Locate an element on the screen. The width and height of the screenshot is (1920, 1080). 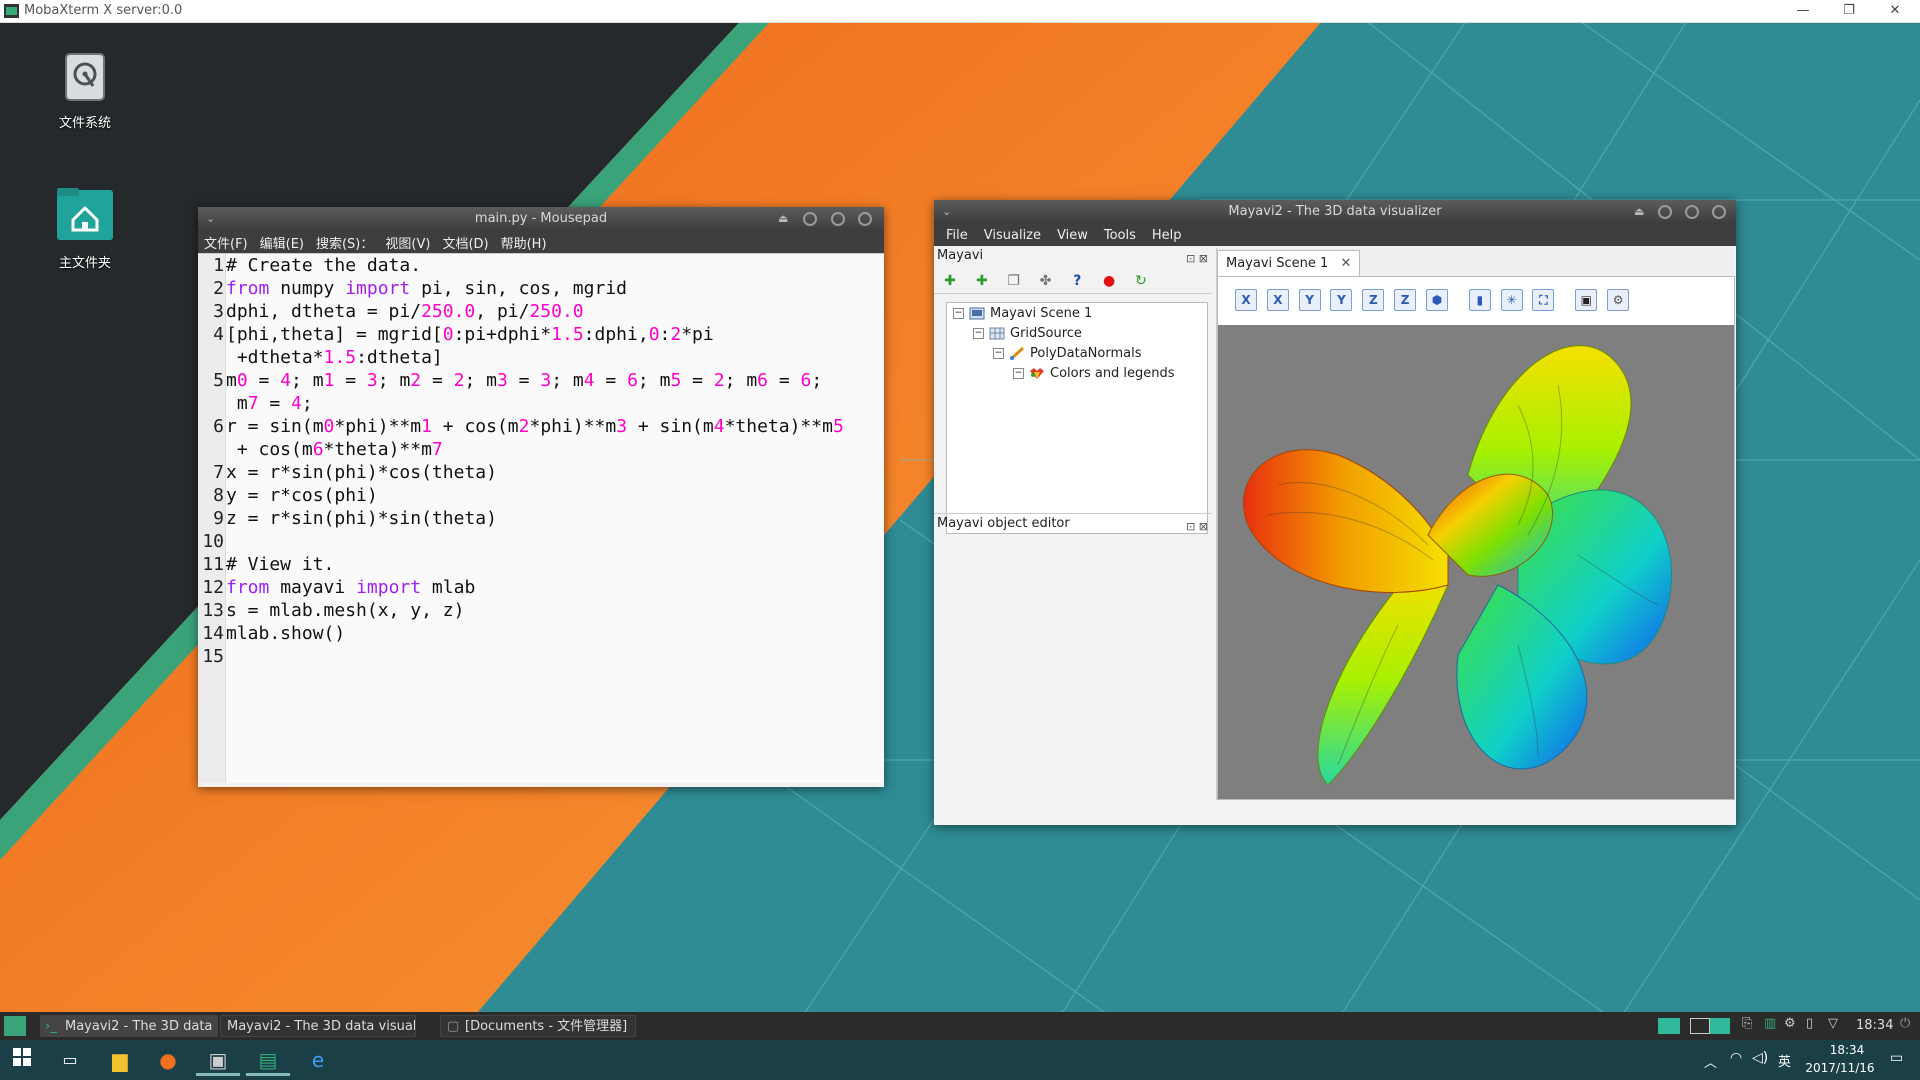
code-line: + cos(m6*theta)**m7 is located at coordinates (320, 449).